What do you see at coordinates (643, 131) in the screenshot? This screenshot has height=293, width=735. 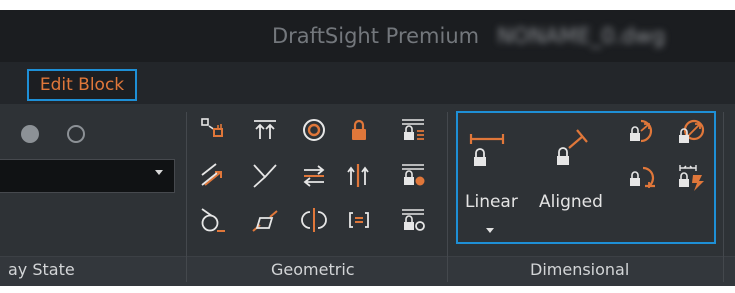 I see `radius-dimension-icon` at bounding box center [643, 131].